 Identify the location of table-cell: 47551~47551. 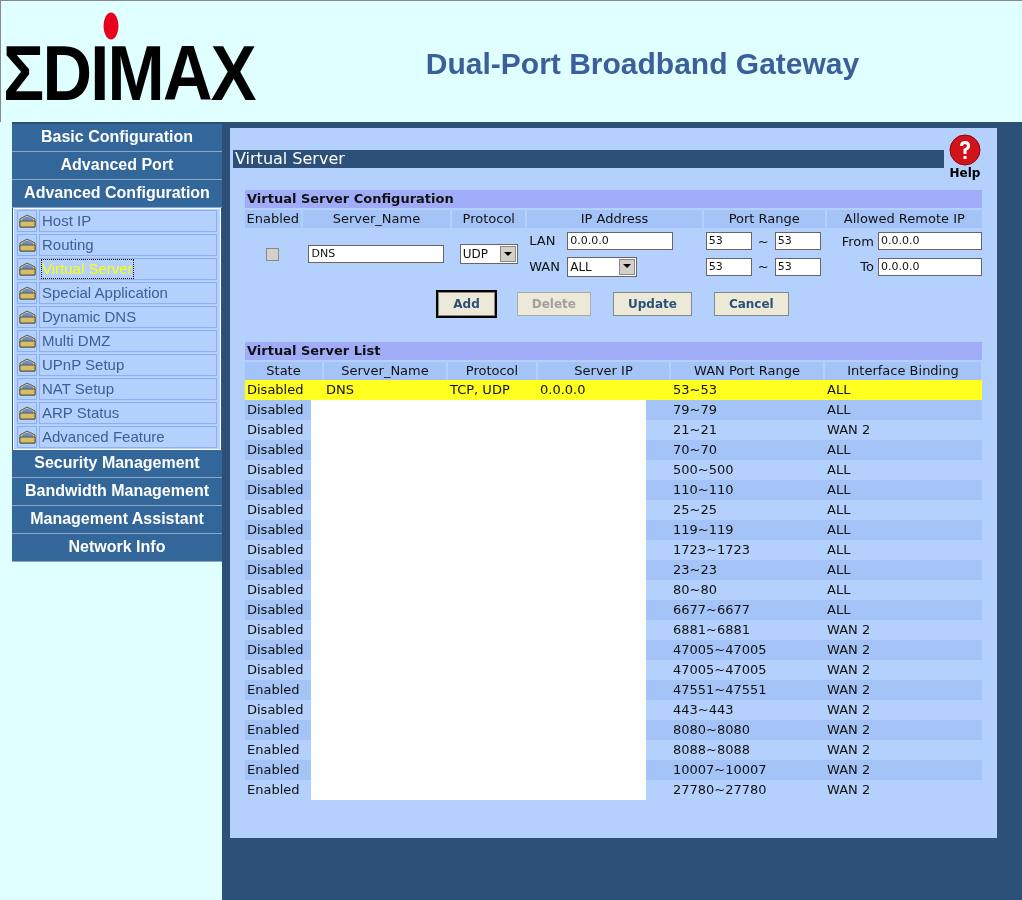
(720, 689).